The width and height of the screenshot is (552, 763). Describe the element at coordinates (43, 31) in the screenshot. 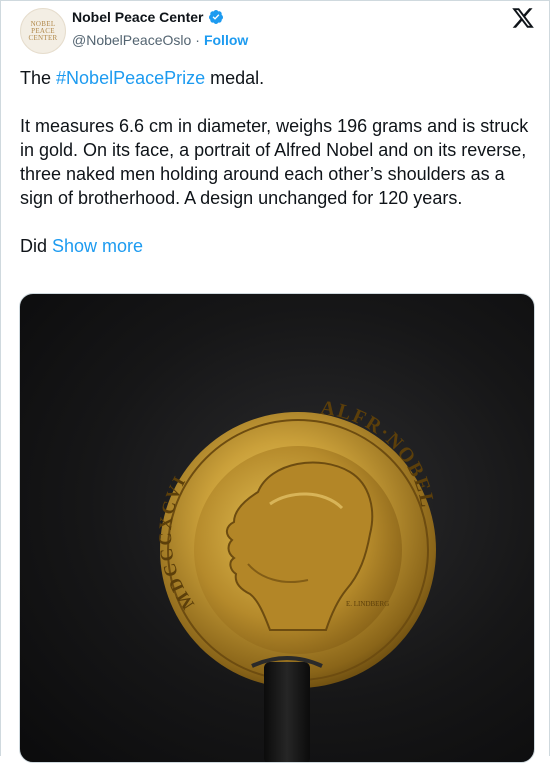

I see `avatar: NOBEL PEACE CENTER` at that location.